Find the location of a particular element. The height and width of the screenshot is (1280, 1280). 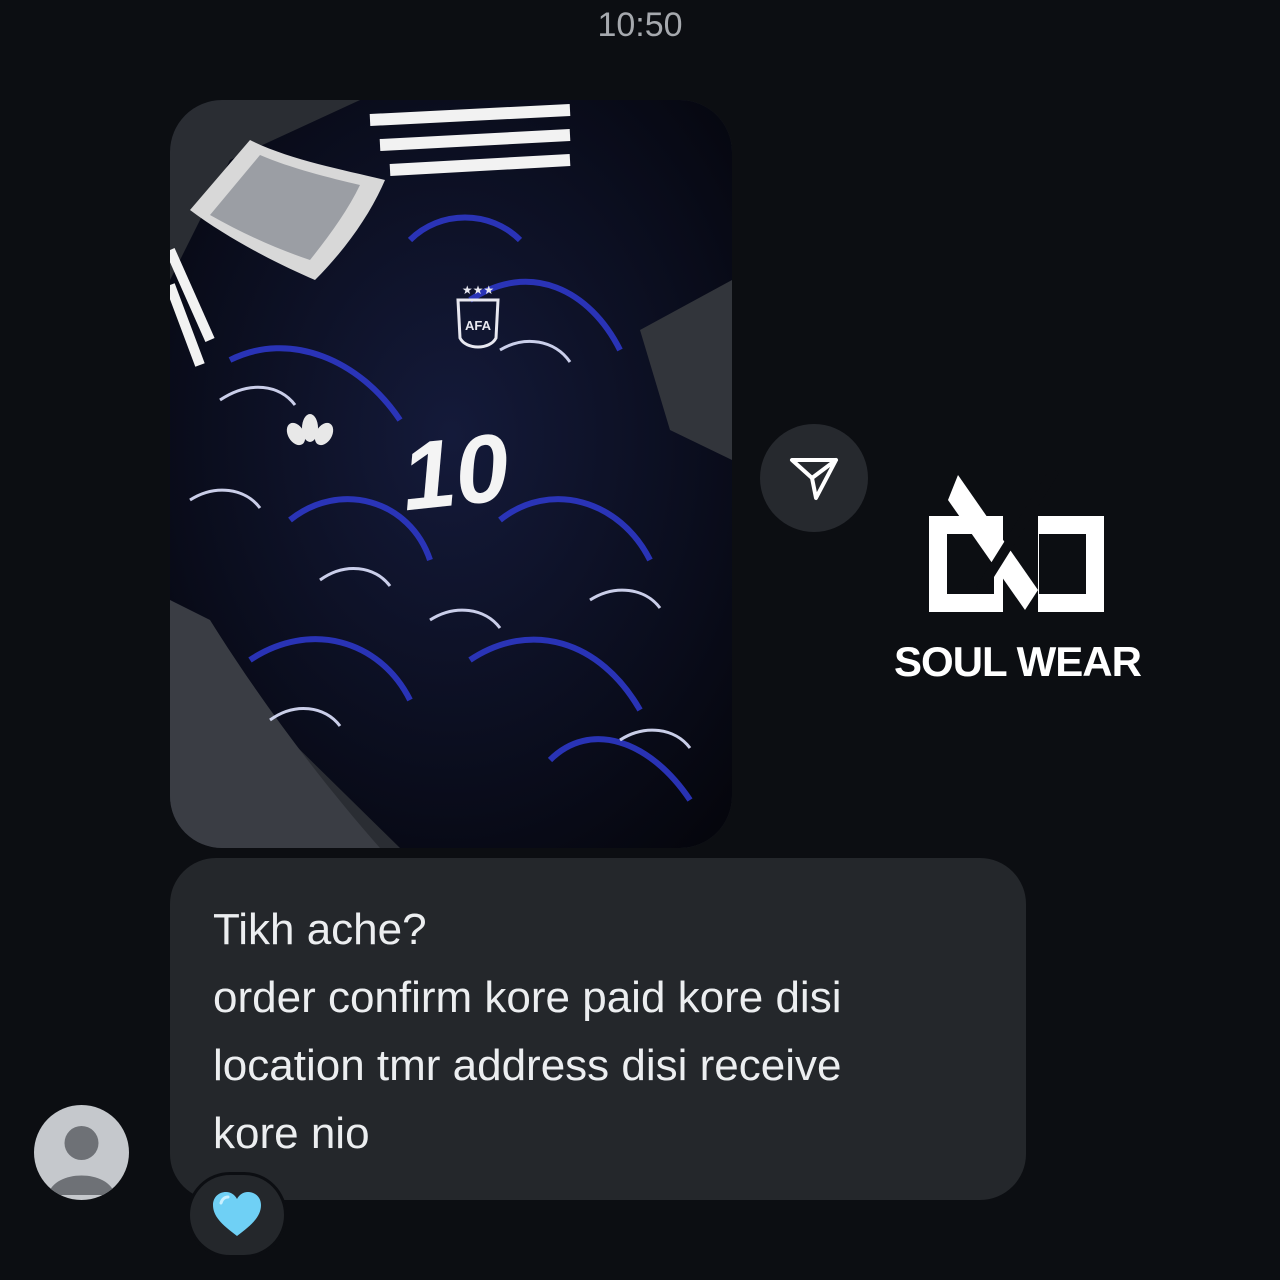

share-button is located at coordinates (814, 478).